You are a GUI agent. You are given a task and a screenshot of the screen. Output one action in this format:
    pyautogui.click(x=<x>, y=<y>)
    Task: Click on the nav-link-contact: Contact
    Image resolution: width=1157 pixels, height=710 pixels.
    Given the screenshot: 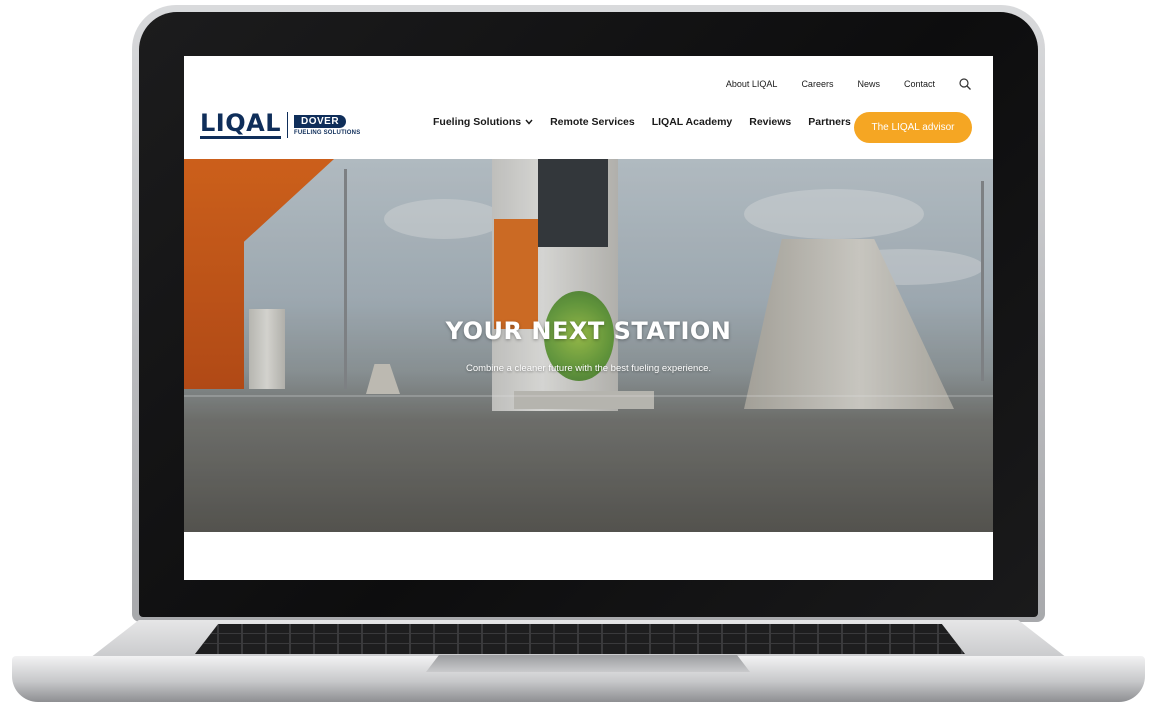 What is the action you would take?
    pyautogui.click(x=919, y=84)
    